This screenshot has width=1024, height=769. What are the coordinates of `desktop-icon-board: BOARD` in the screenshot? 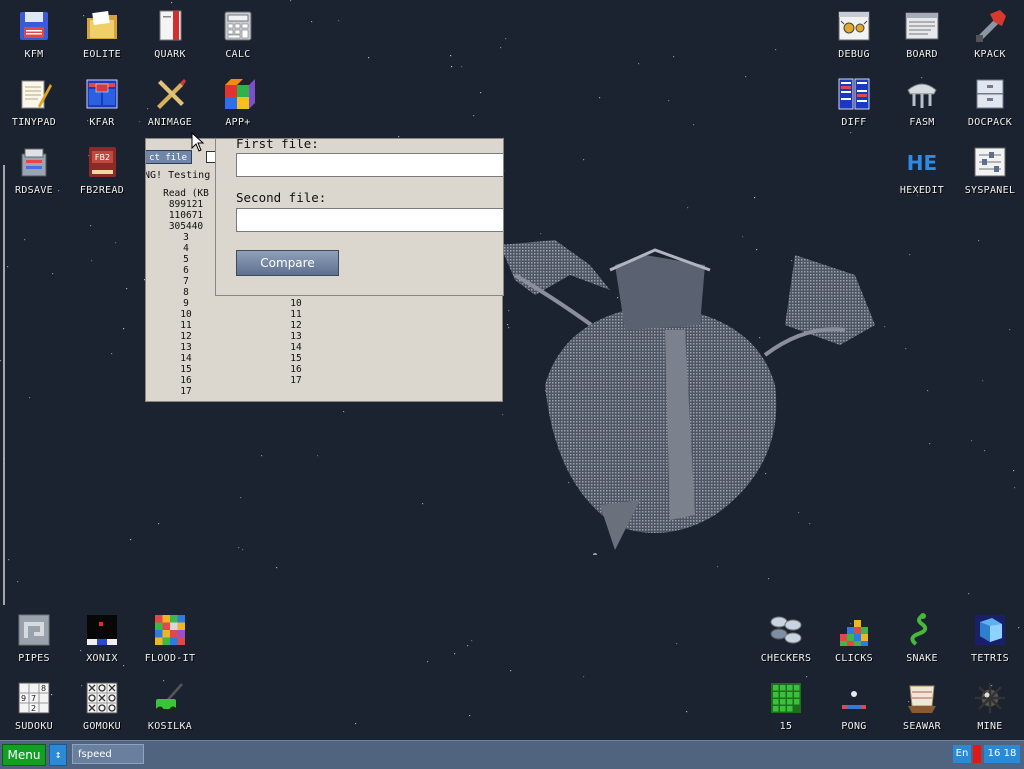 It's located at (922, 33).